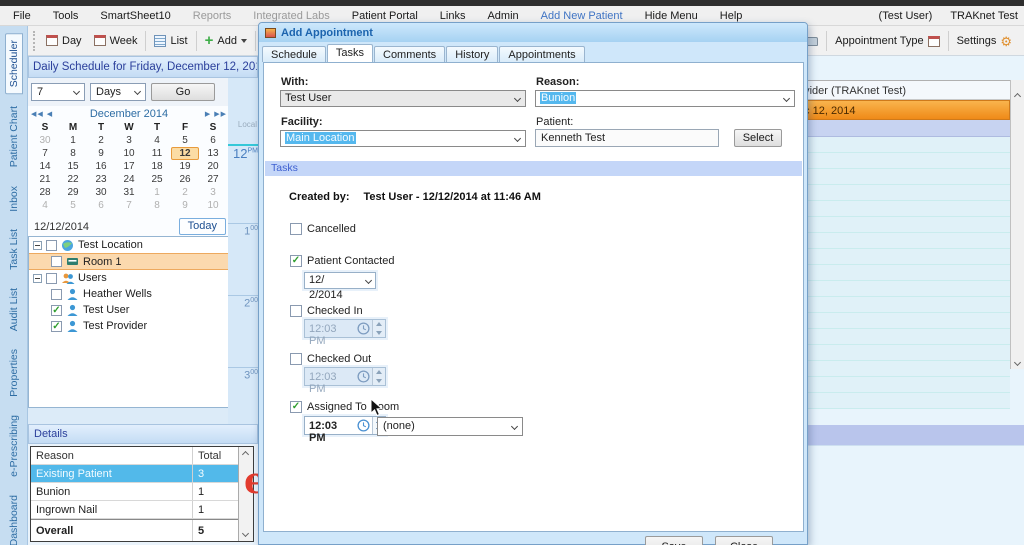  I want to click on calendar-day: 28, so click(45, 192).